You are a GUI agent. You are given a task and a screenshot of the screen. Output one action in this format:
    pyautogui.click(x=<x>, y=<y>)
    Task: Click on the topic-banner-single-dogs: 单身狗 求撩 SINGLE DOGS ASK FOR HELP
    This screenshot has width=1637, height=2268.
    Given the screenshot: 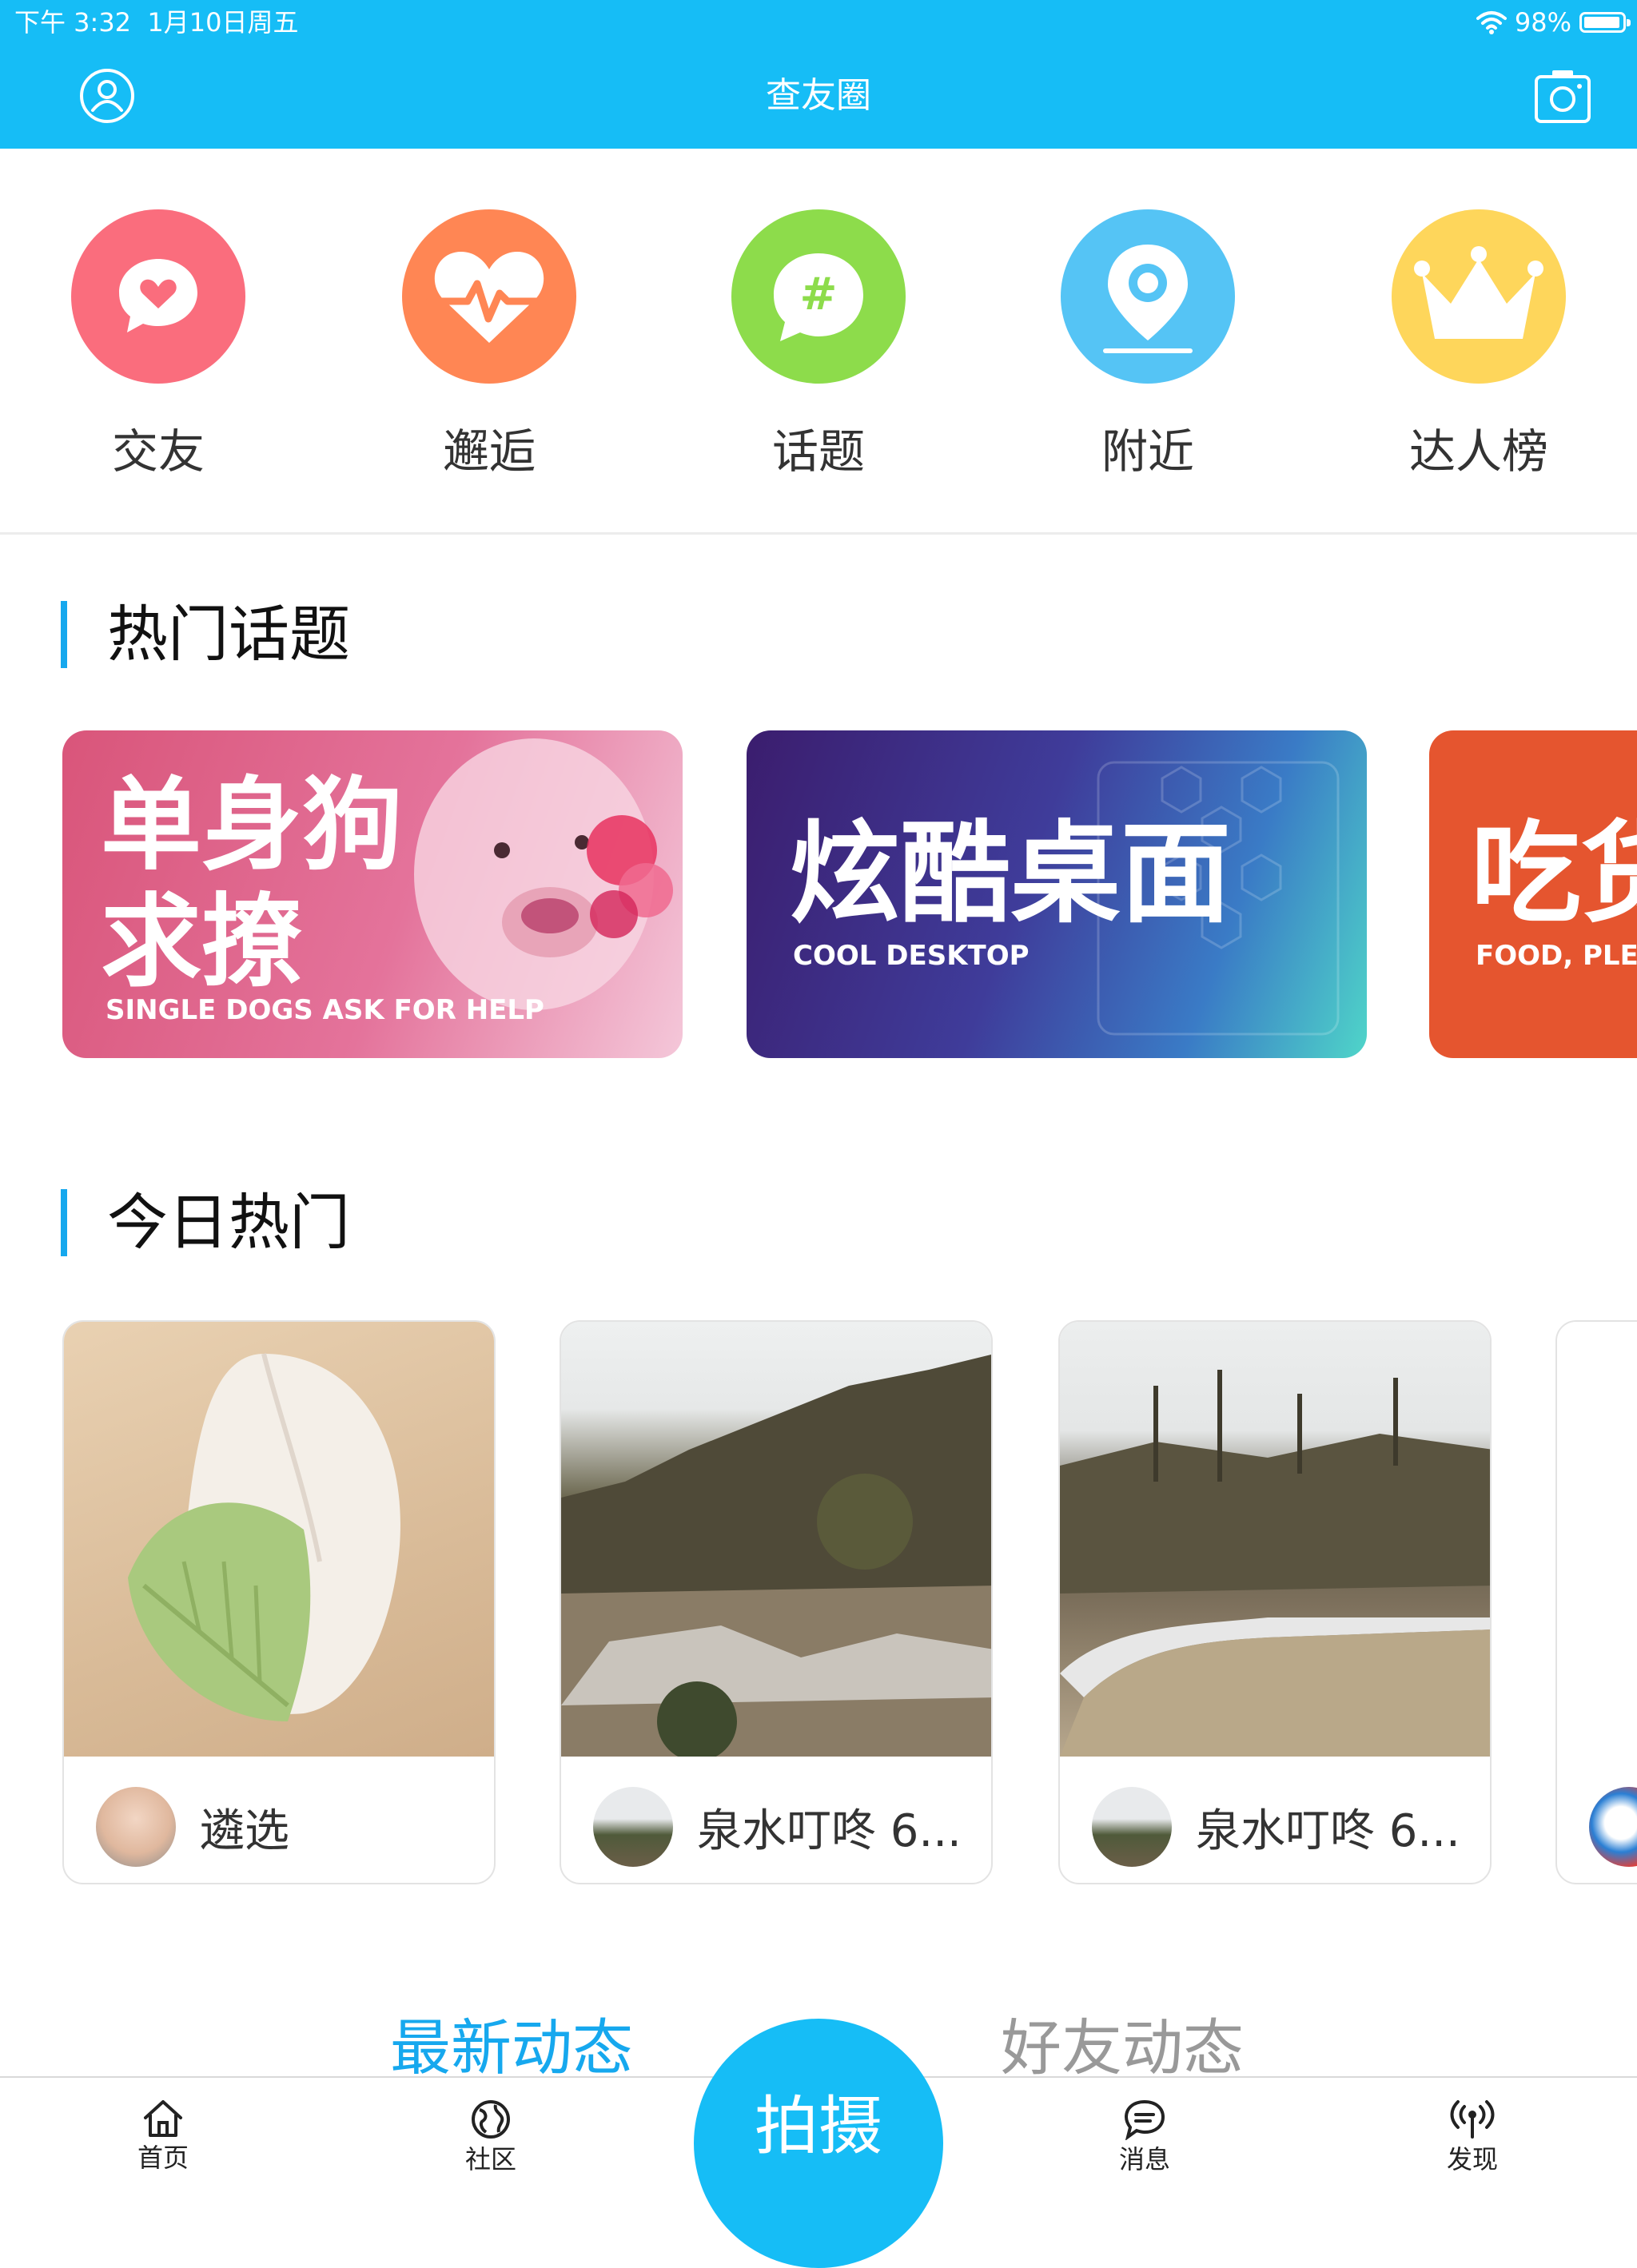 What is the action you would take?
    pyautogui.click(x=372, y=894)
    